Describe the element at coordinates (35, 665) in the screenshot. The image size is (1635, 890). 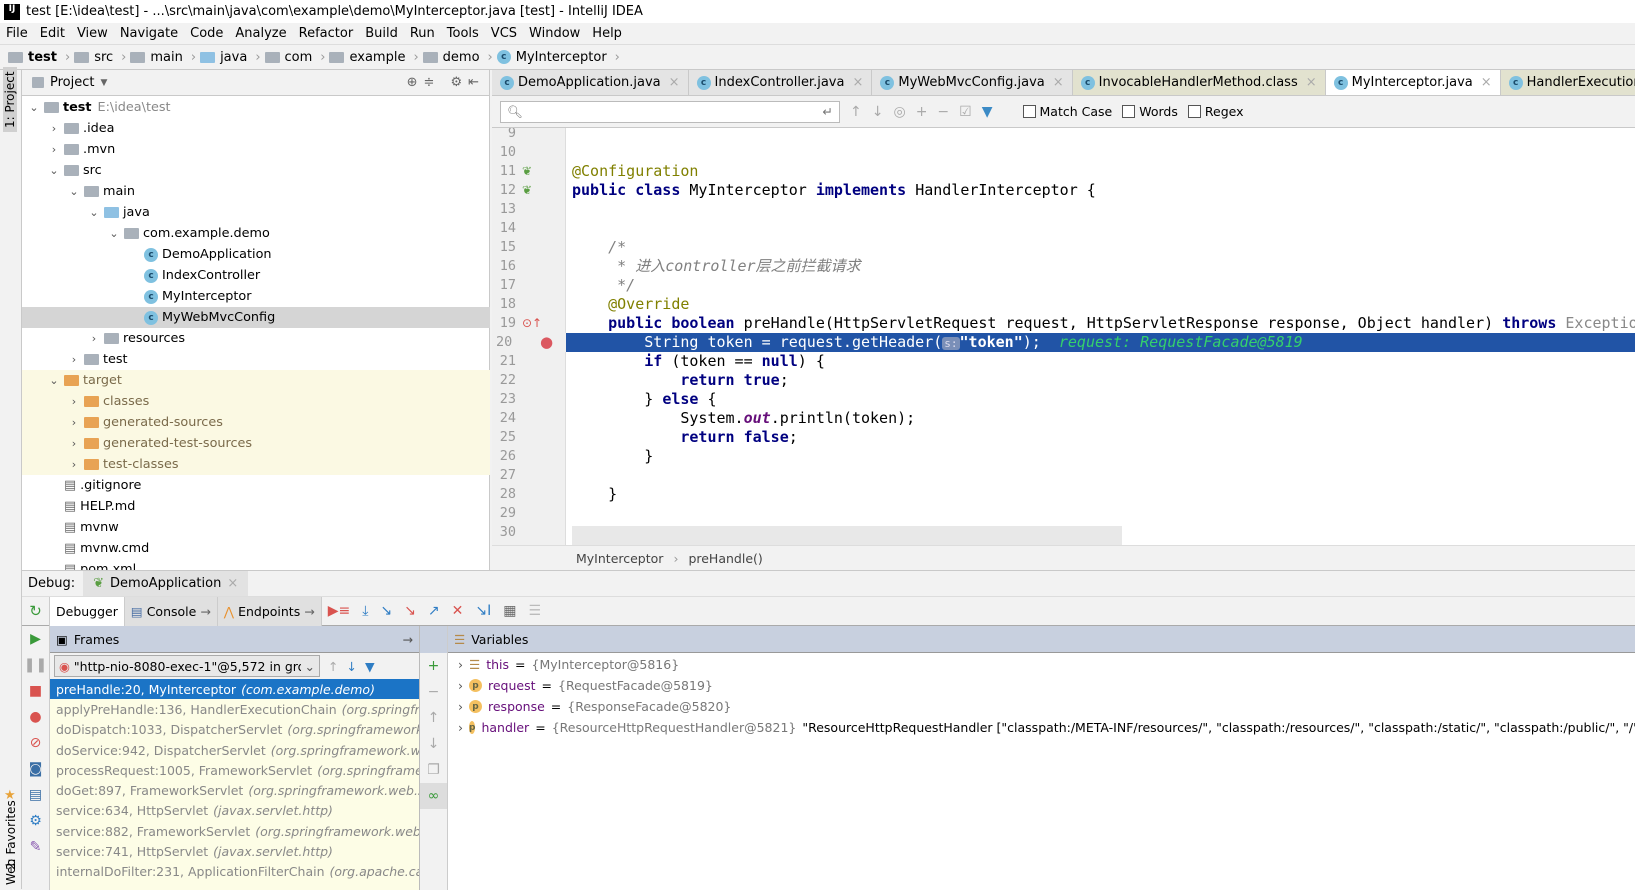
I see `pause-icon: ❚❚` at that location.